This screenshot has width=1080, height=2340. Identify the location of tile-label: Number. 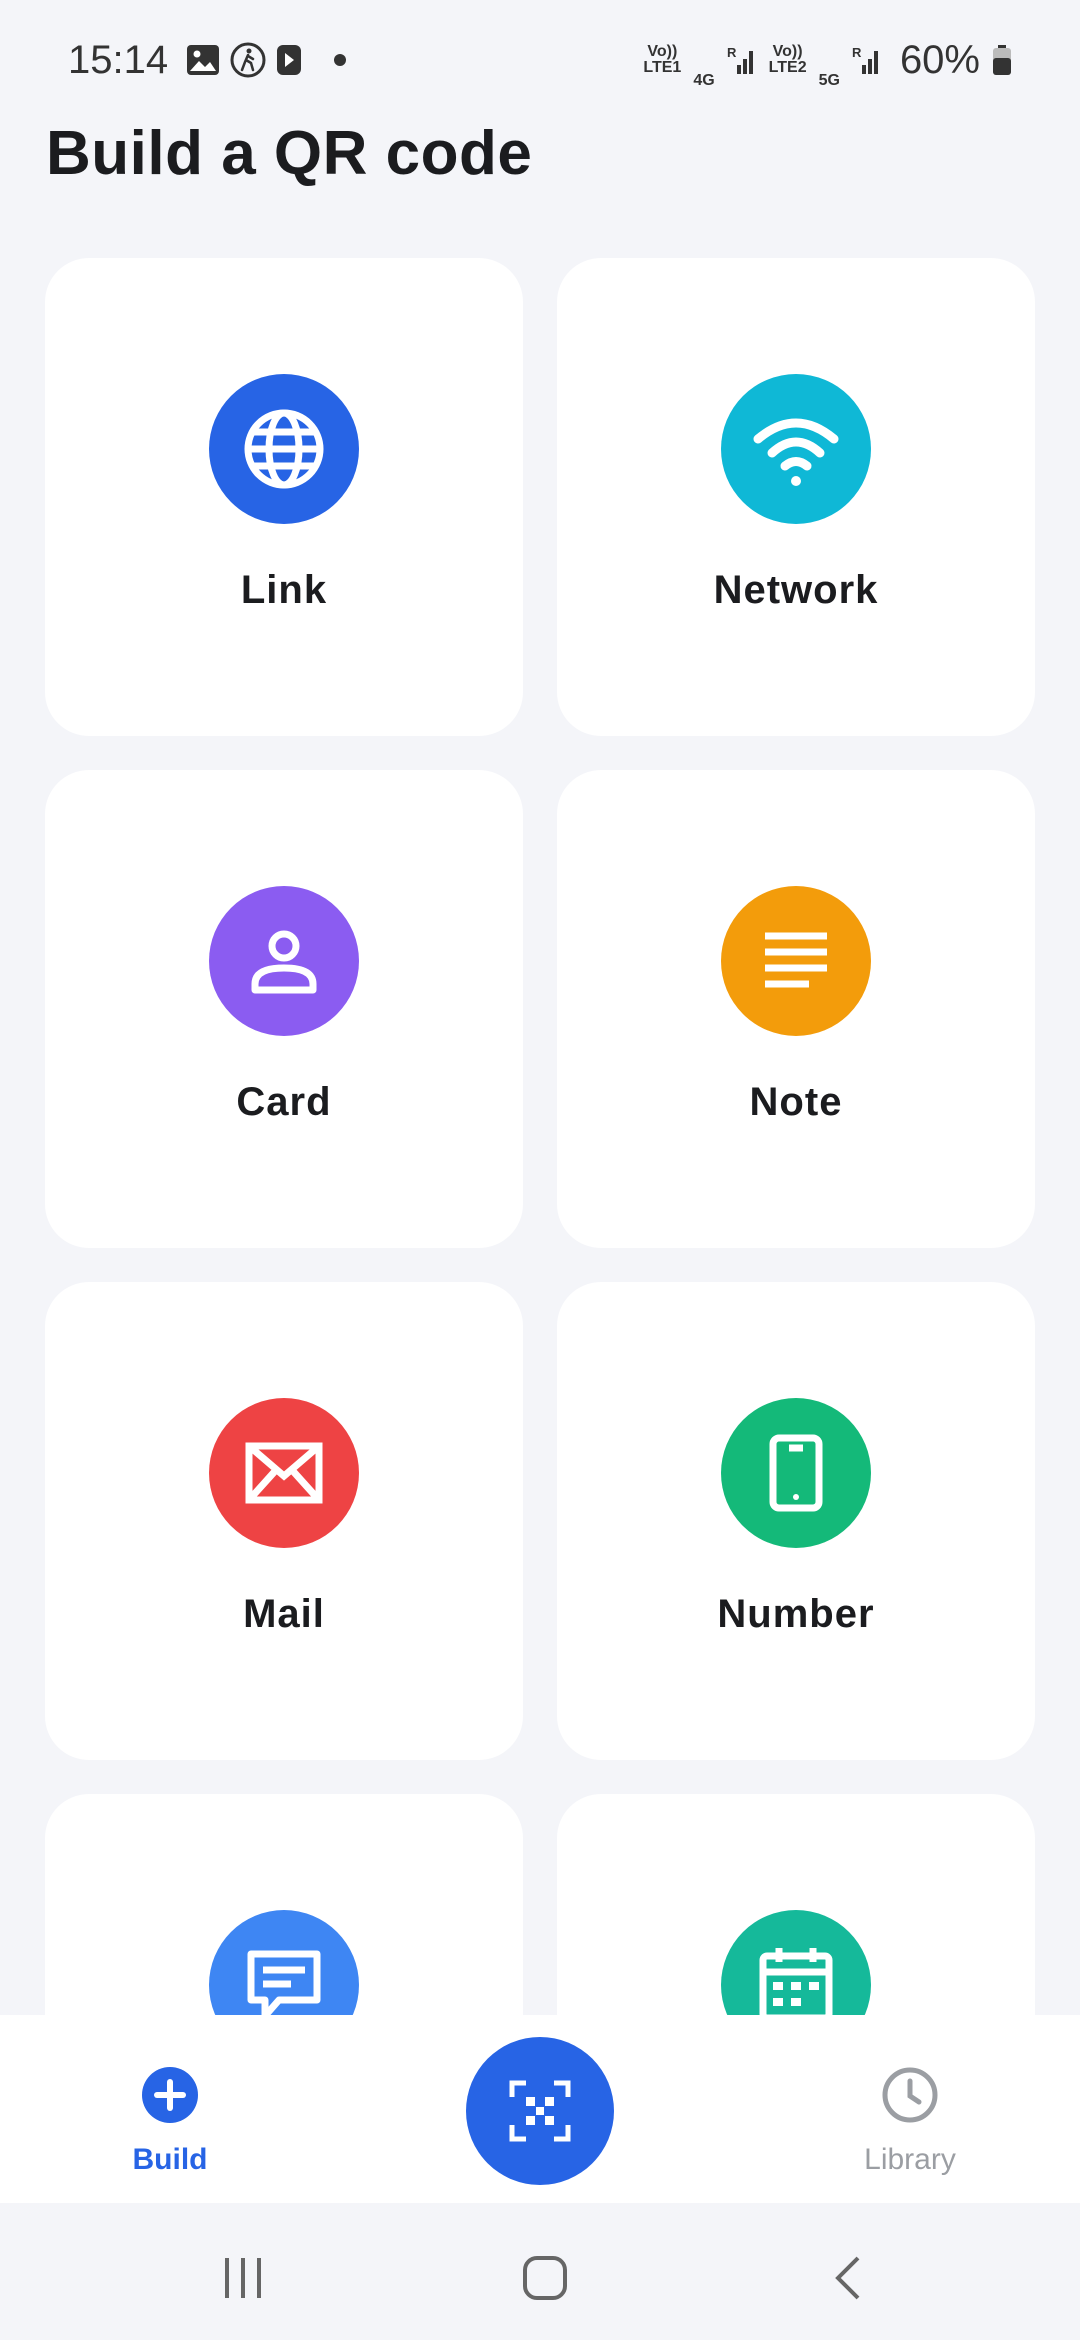
(796, 1614).